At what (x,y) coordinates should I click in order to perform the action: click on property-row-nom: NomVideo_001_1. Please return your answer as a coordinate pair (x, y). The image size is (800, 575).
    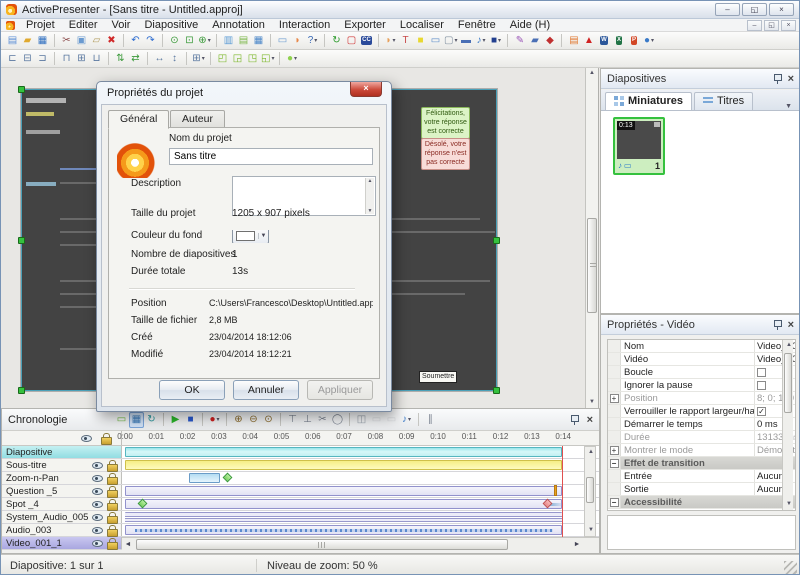
    Looking at the image, I should click on (701, 346).